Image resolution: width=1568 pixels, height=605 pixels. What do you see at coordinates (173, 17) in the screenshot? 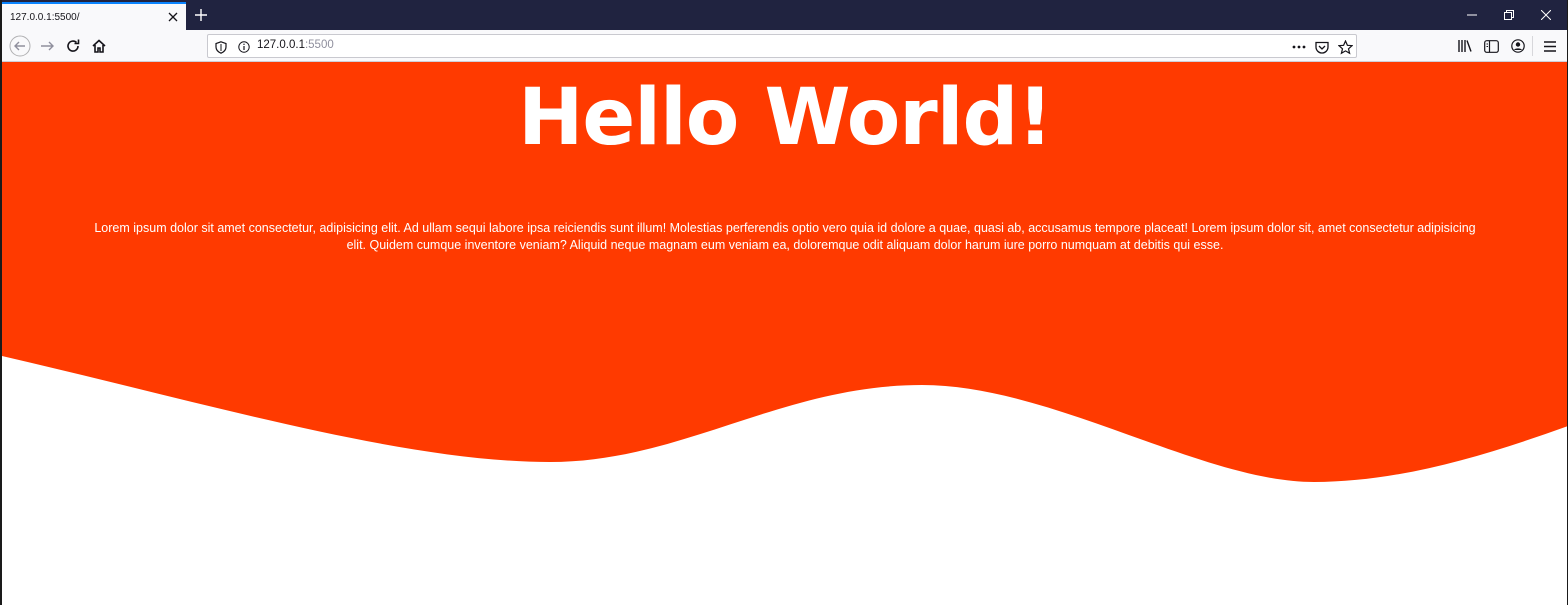
I see `close-icon` at bounding box center [173, 17].